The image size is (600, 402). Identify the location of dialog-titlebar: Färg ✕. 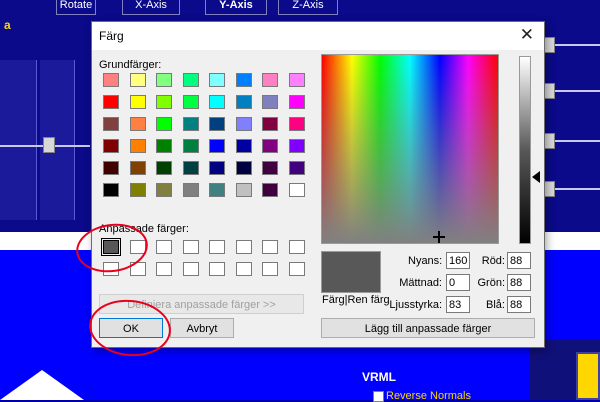
(318, 36).